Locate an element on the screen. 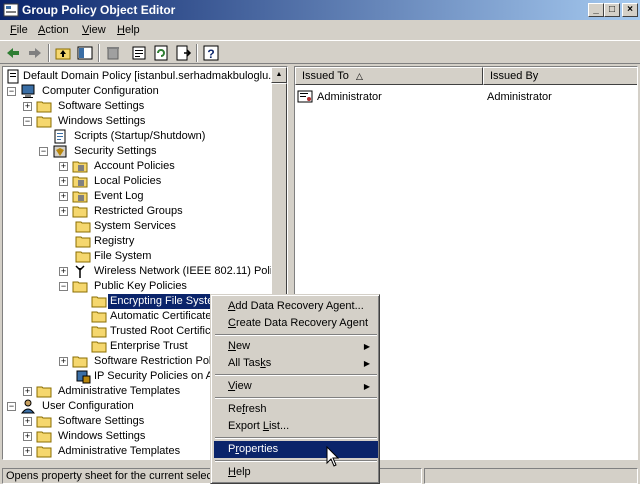 Image resolution: width=640 pixels, height=484 pixels. menu-item-properties: Properties is located at coordinates (296, 449).